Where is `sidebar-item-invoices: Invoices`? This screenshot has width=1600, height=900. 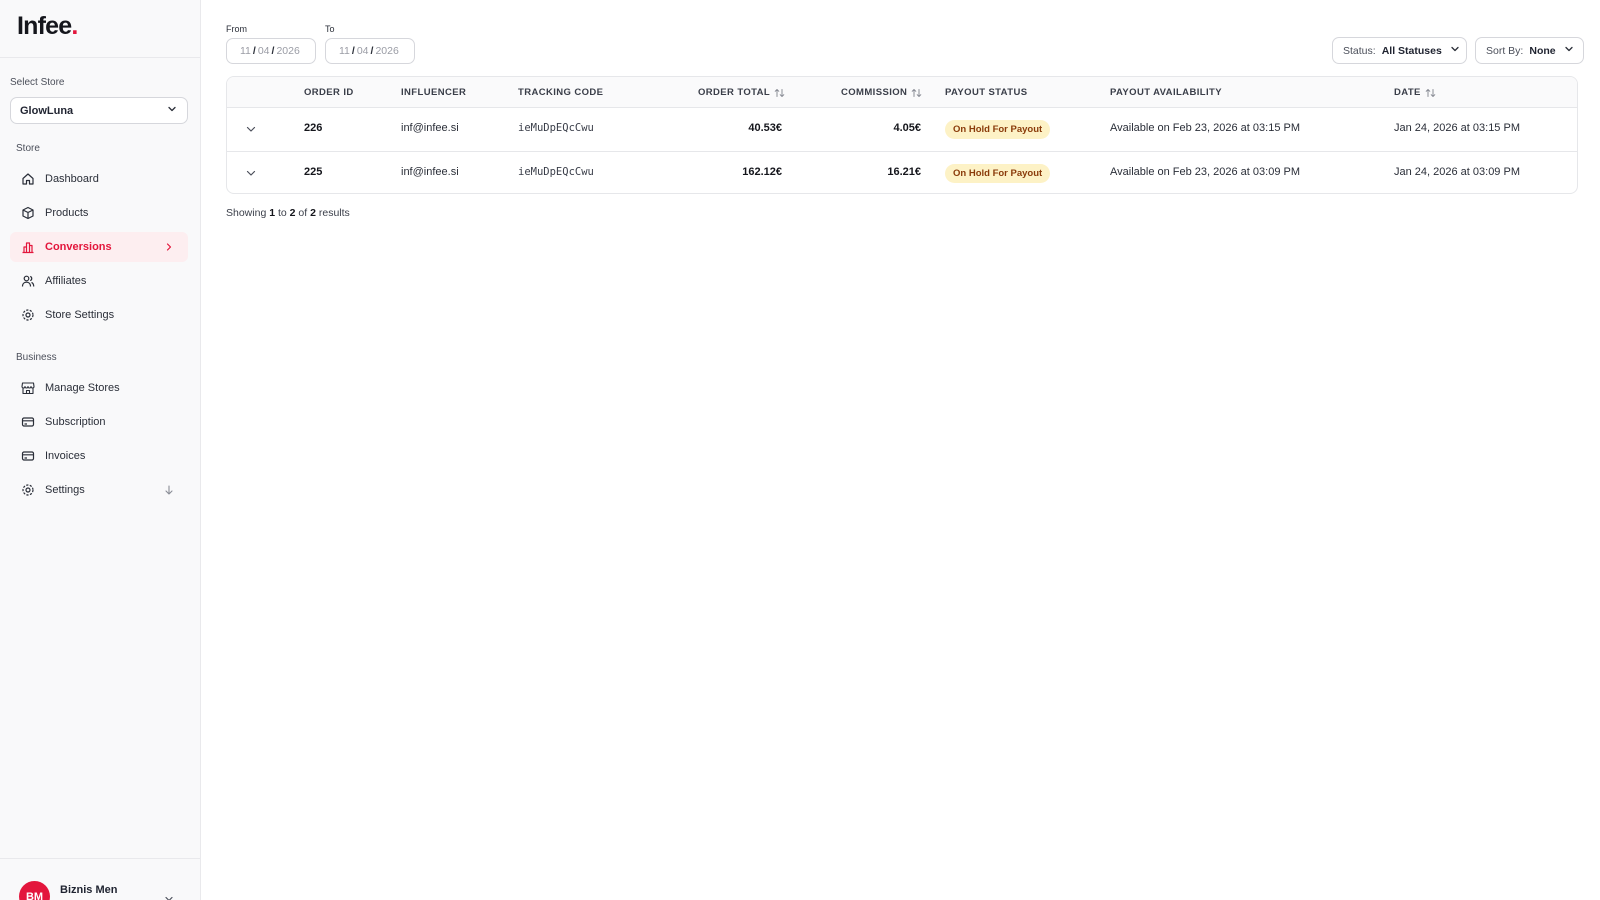 sidebar-item-invoices: Invoices is located at coordinates (99, 456).